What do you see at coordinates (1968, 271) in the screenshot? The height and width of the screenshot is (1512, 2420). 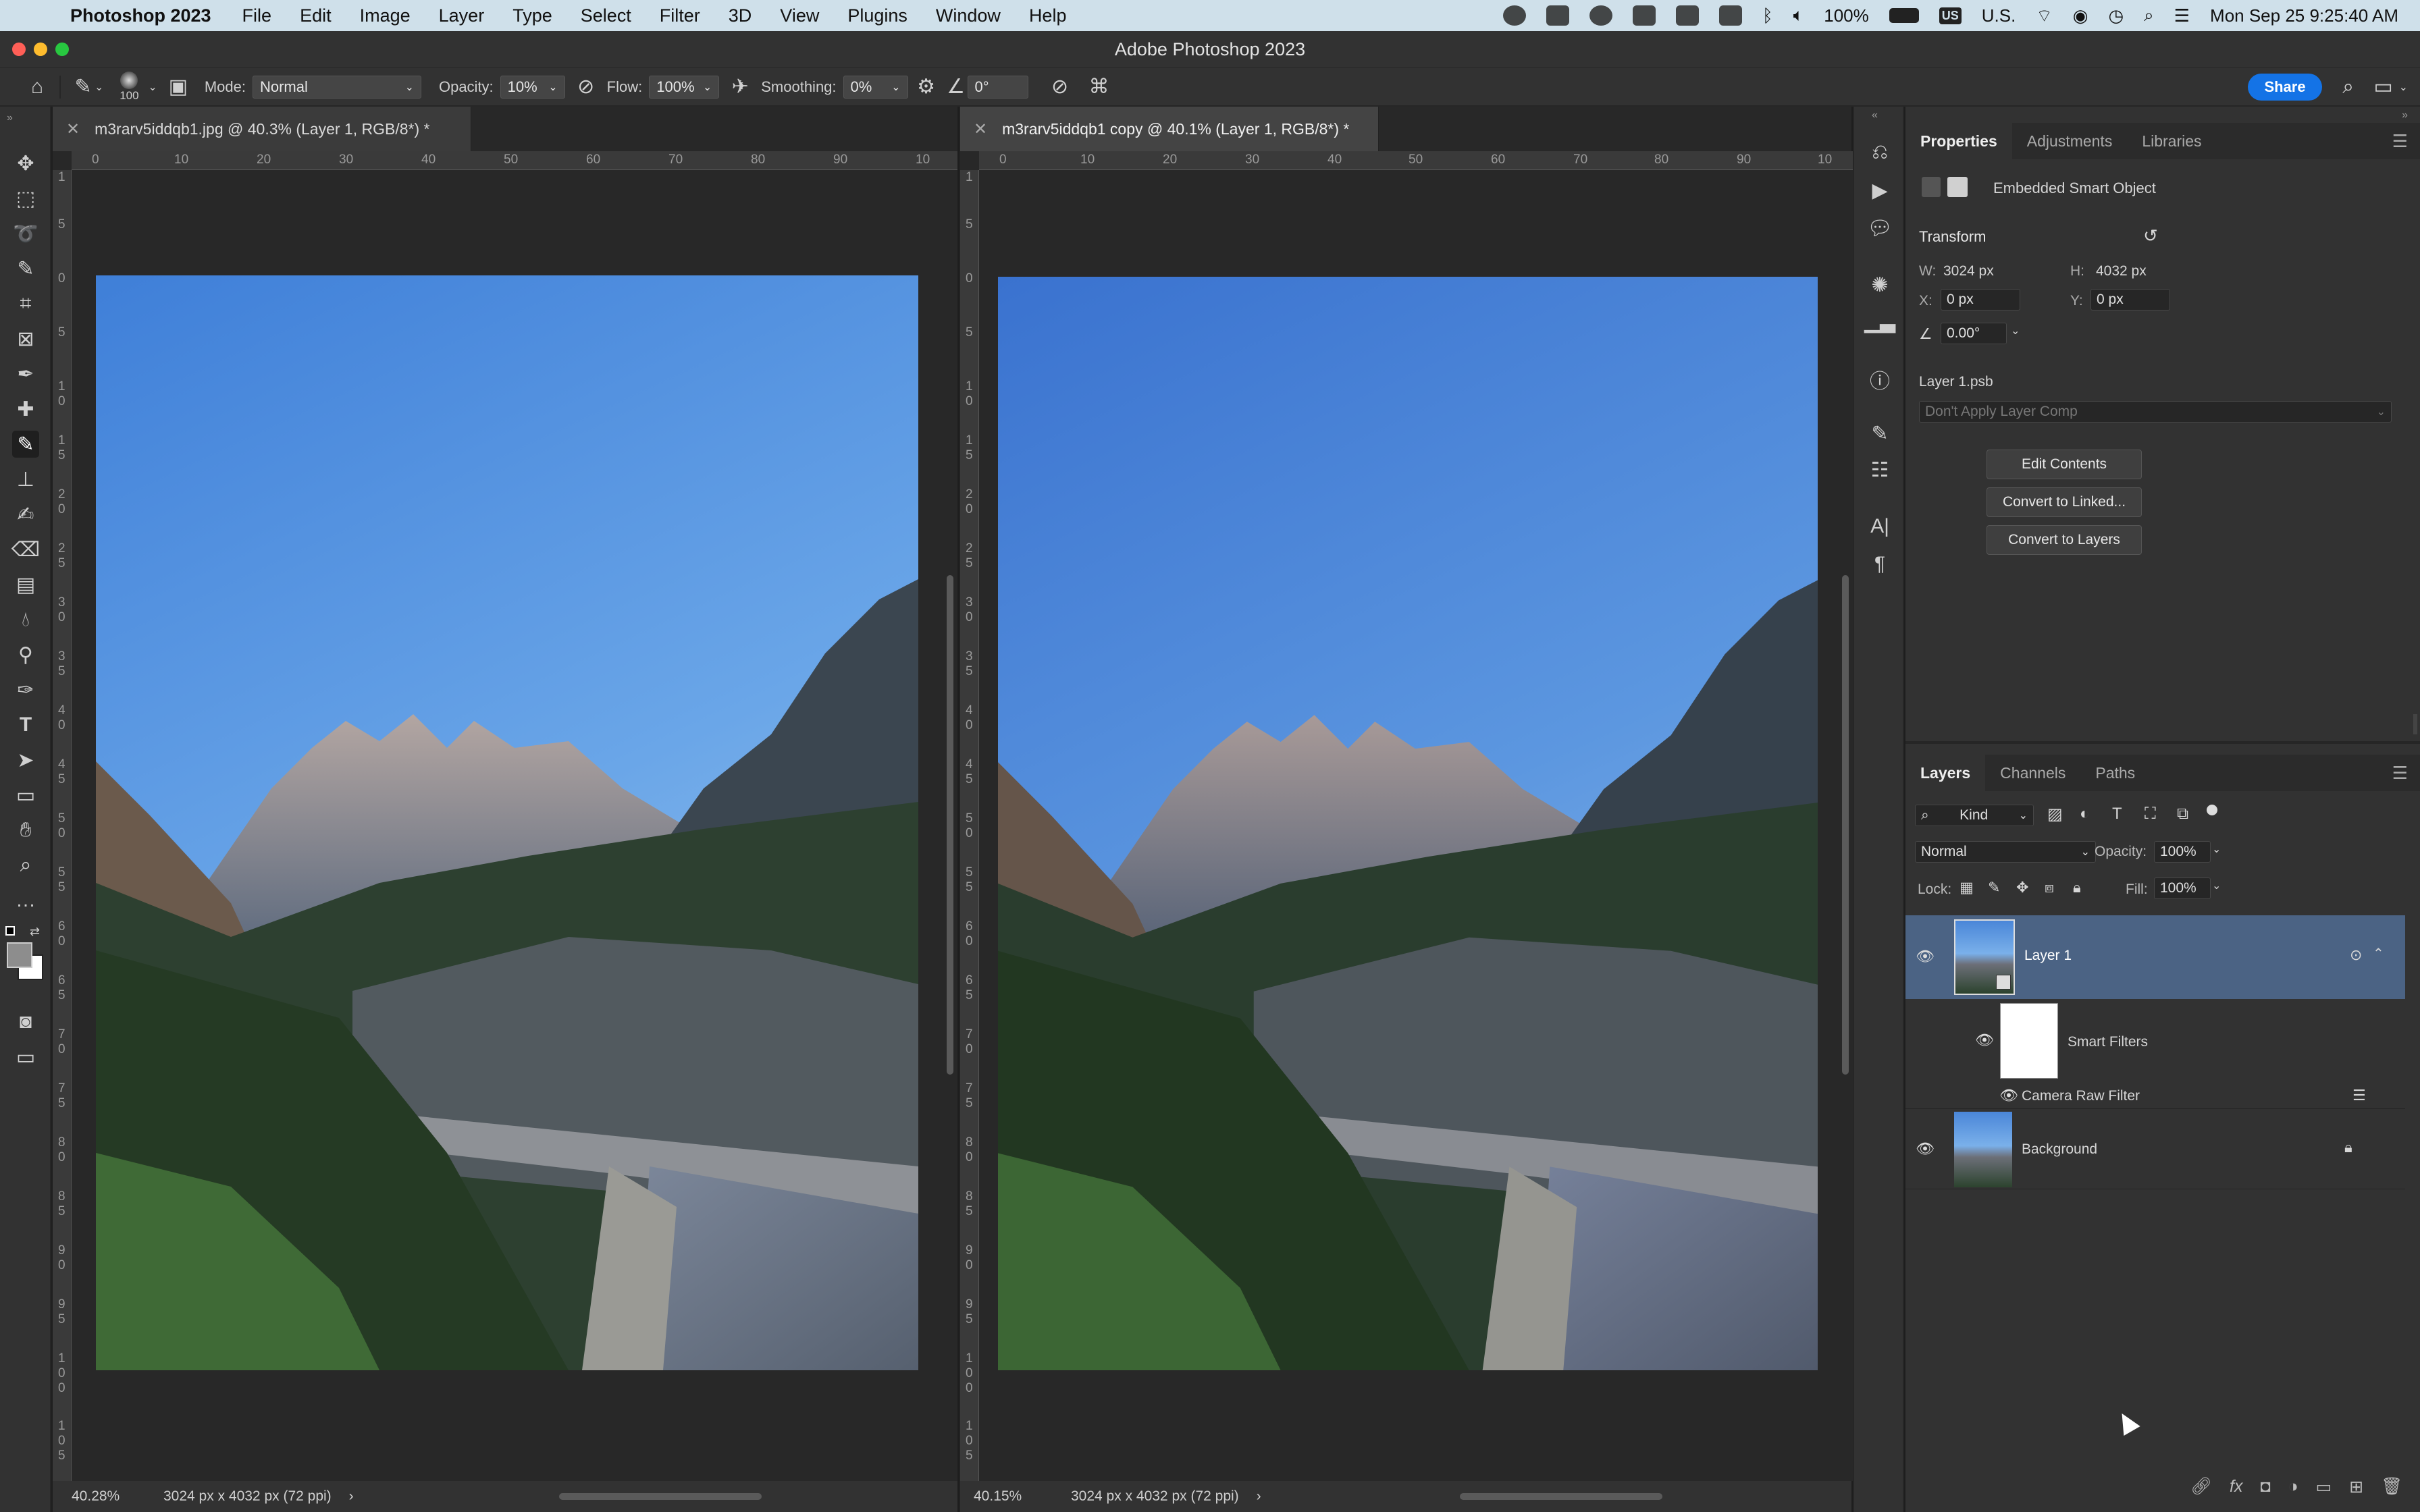 I see `width-value: 3024 px` at bounding box center [1968, 271].